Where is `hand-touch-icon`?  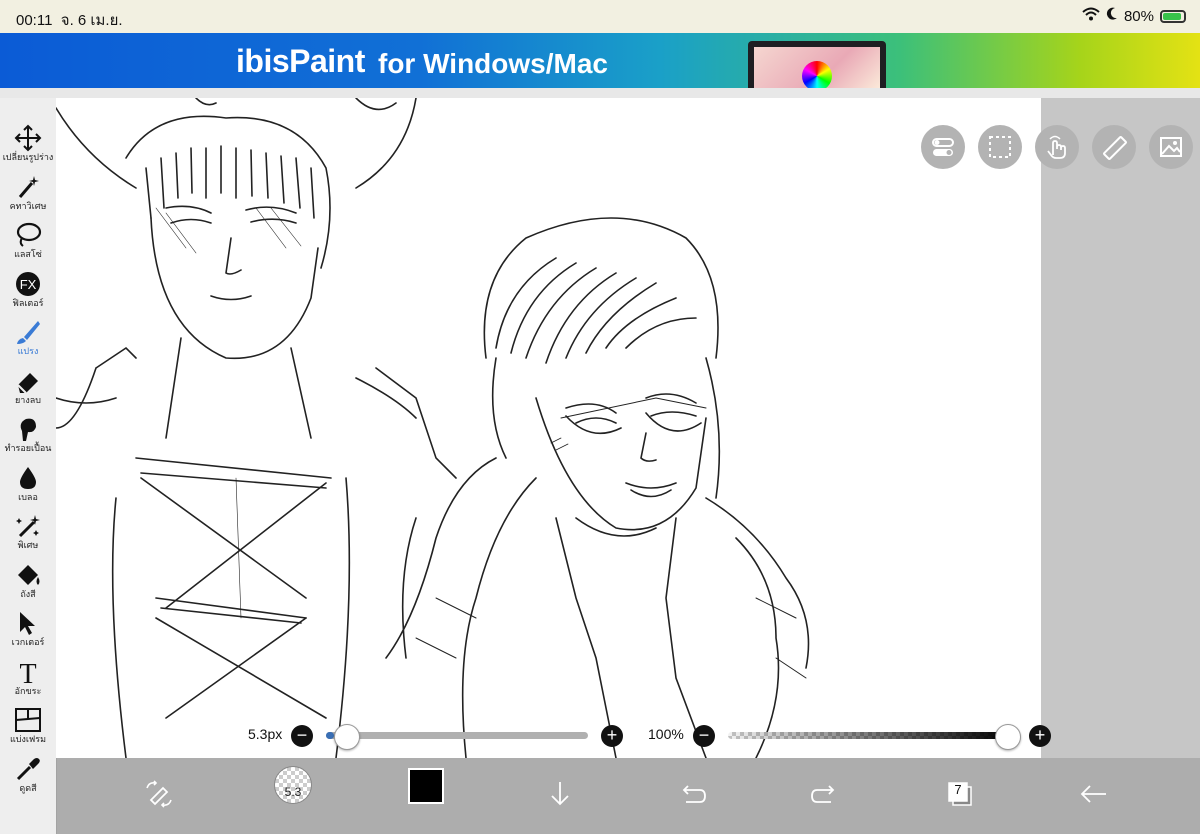
hand-touch-icon is located at coordinates (1056, 147).